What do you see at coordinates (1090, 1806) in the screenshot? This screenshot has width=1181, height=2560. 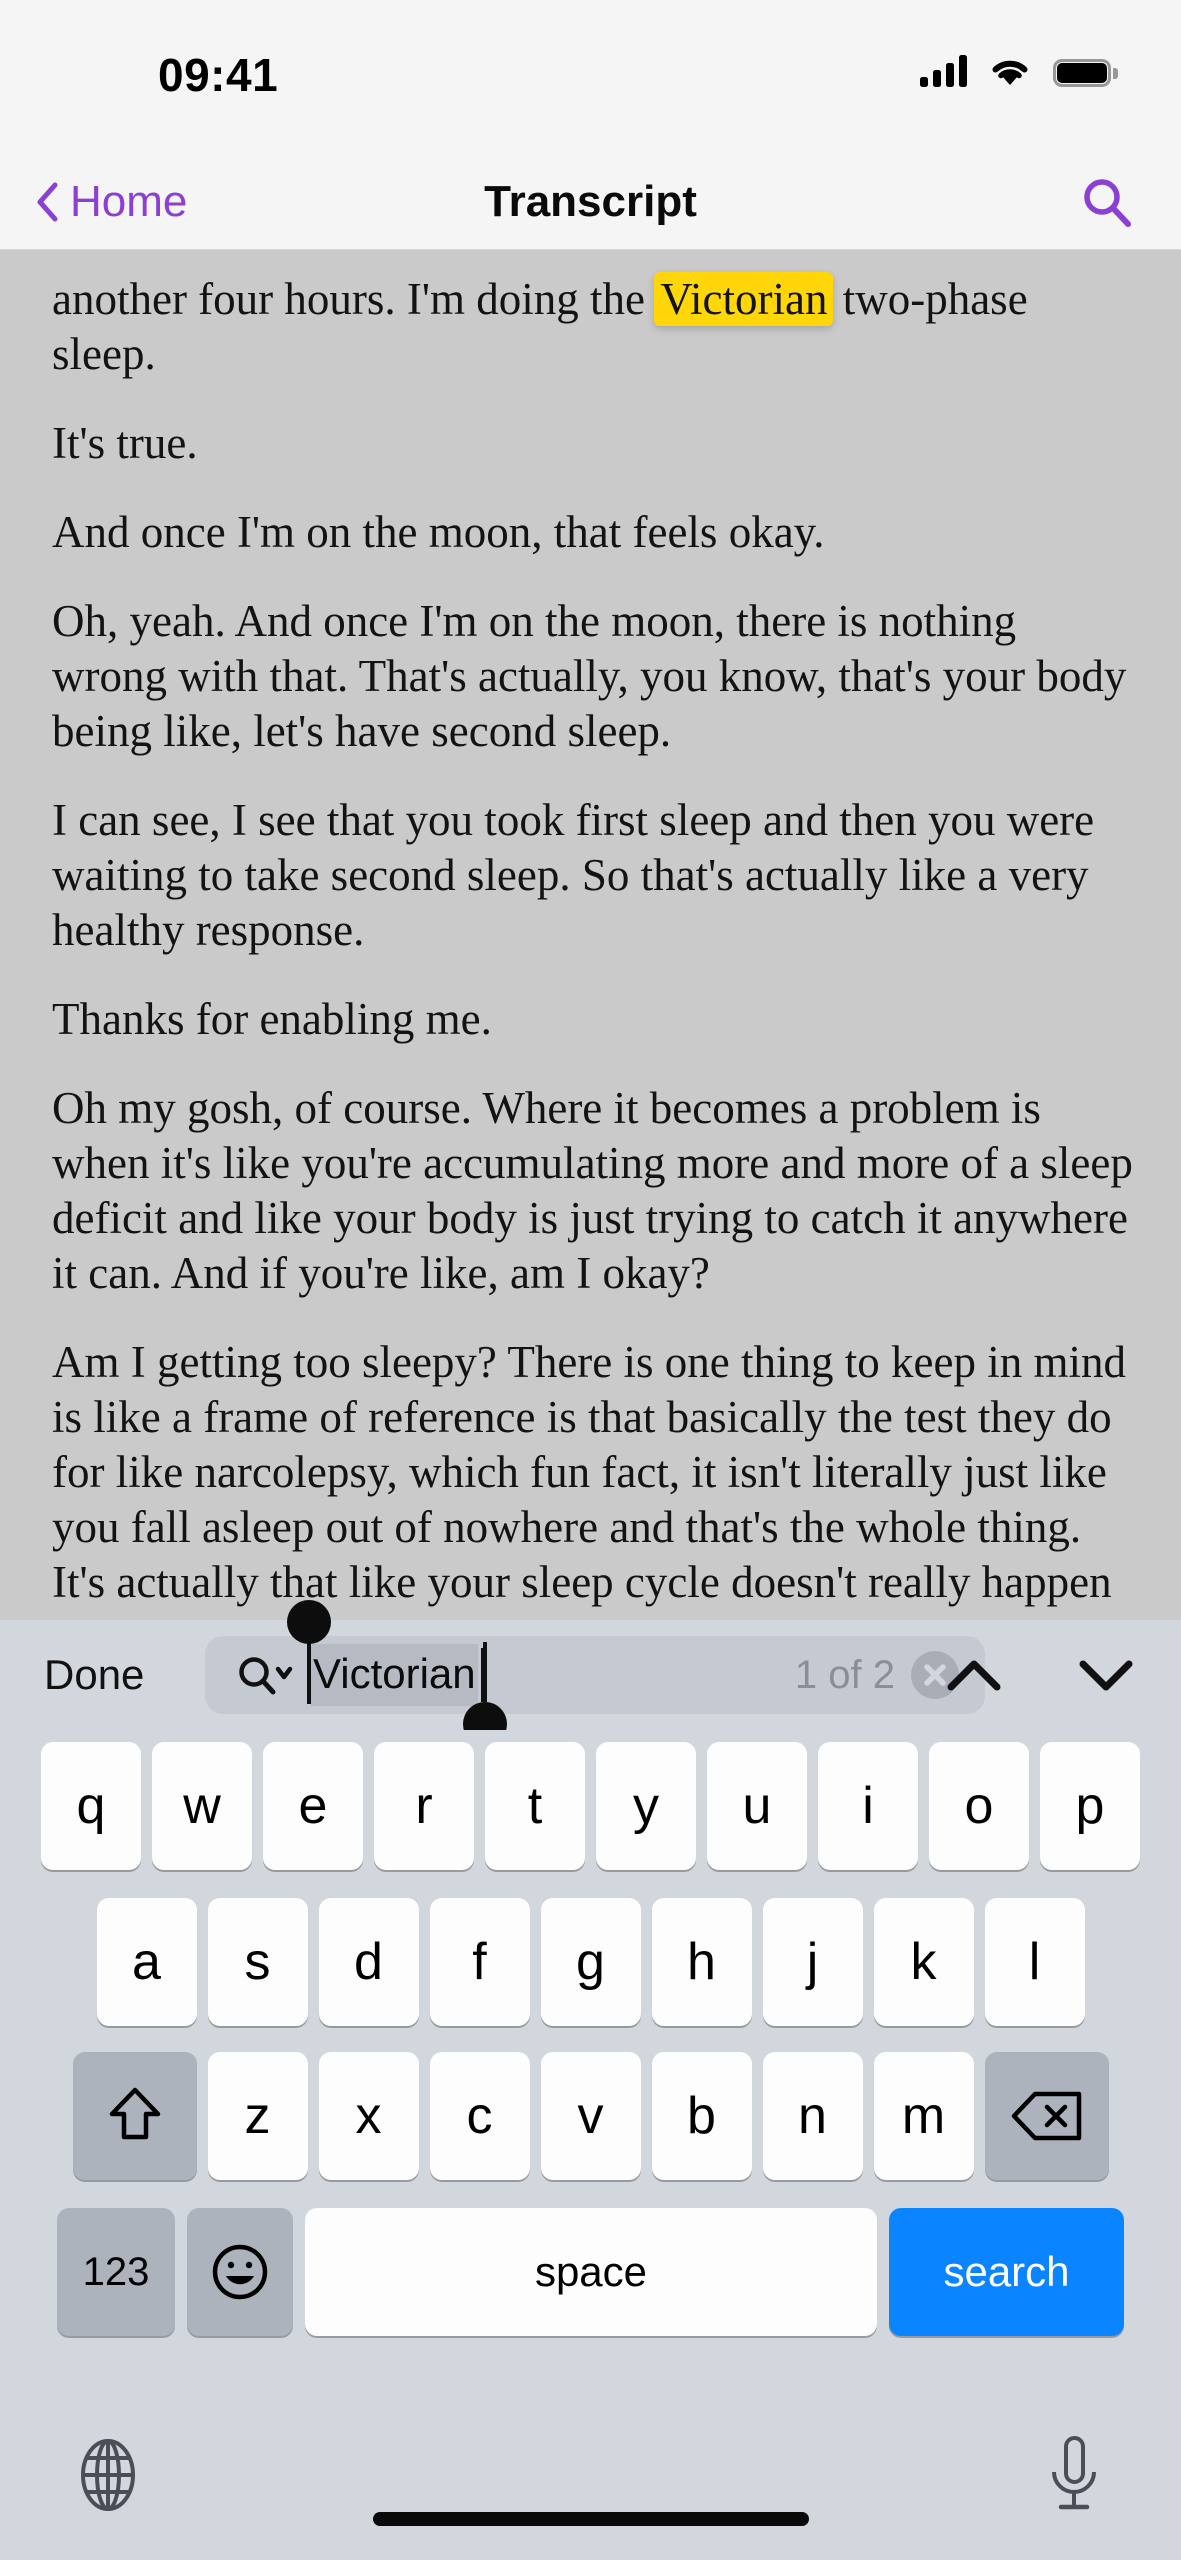 I see `key-p: p` at bounding box center [1090, 1806].